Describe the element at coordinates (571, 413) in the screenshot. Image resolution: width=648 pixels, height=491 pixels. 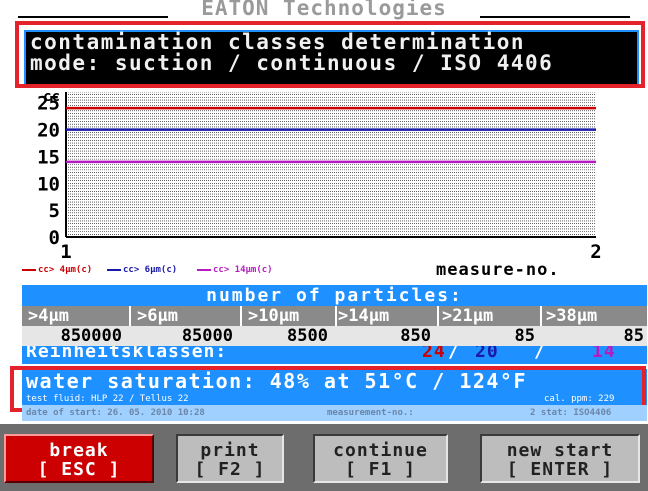
I see `status-standard: 2 stat: ISO4406` at that location.